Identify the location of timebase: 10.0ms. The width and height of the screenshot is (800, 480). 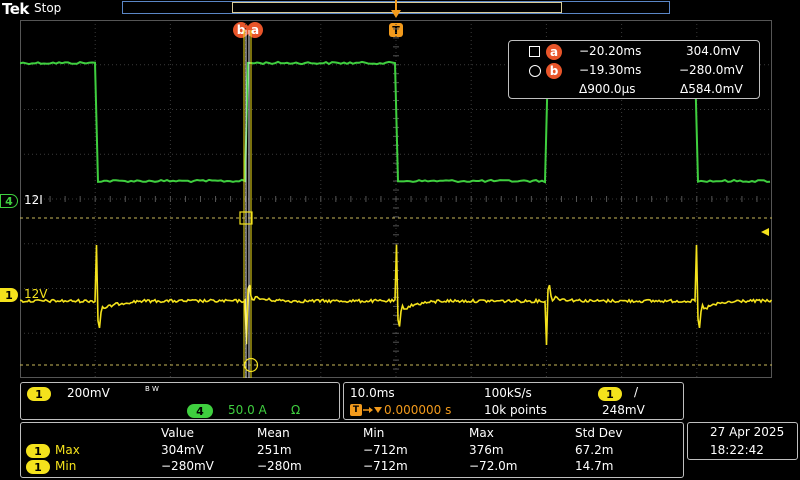
(372, 393).